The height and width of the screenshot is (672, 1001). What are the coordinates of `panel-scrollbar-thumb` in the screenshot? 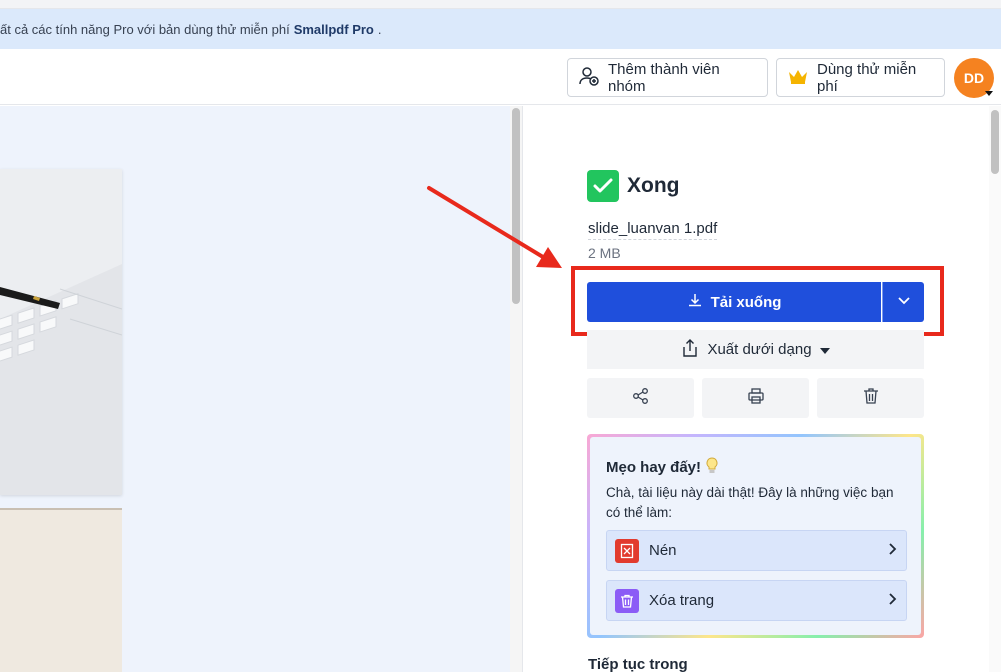 It's located at (995, 142).